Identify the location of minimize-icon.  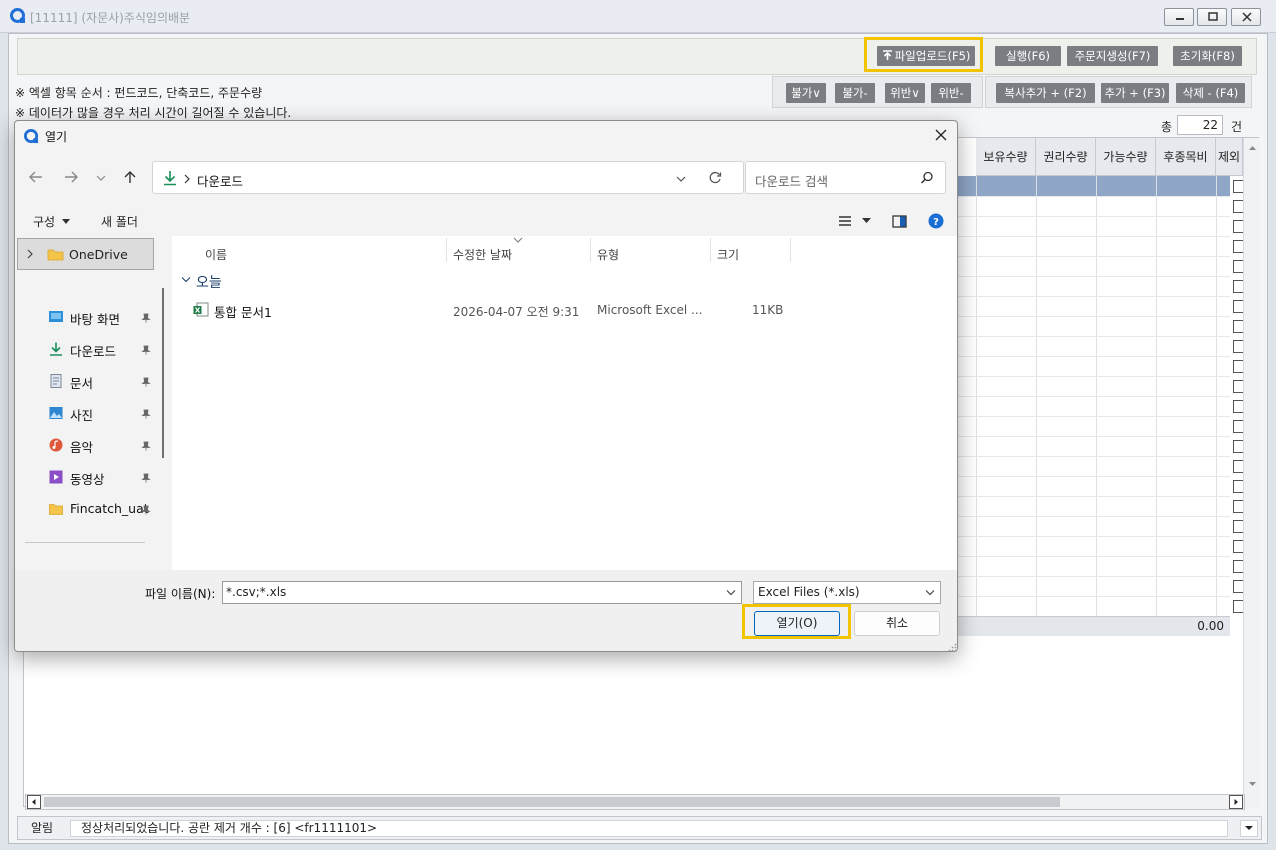
(1180, 19).